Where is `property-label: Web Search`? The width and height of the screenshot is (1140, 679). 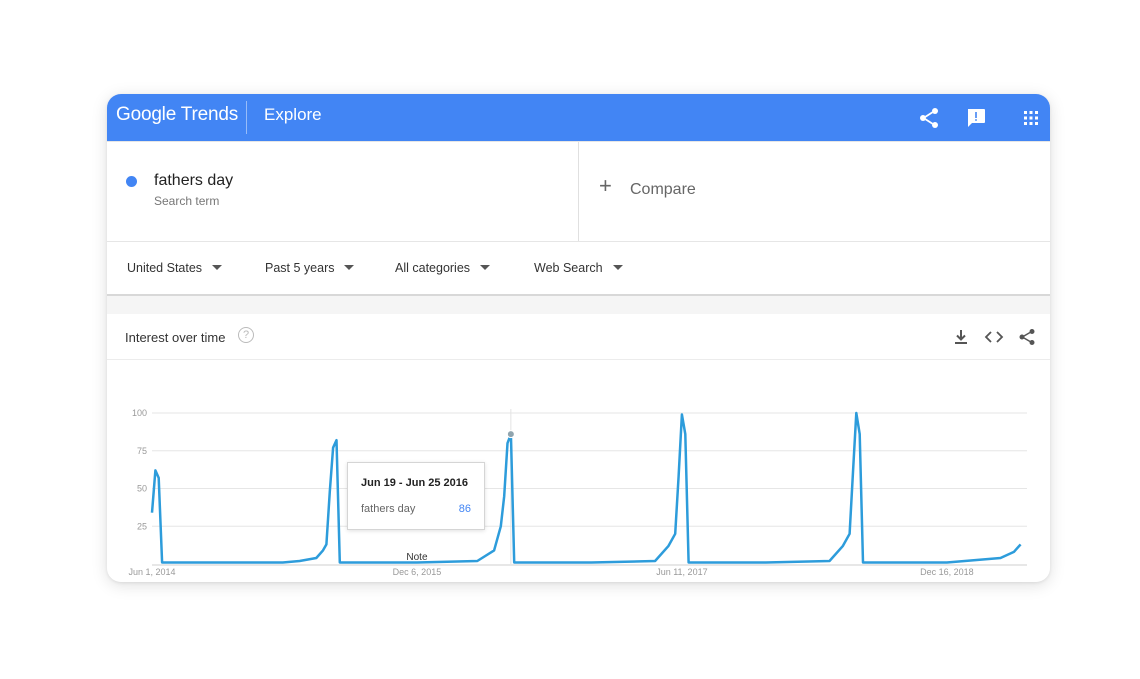 property-label: Web Search is located at coordinates (568, 268).